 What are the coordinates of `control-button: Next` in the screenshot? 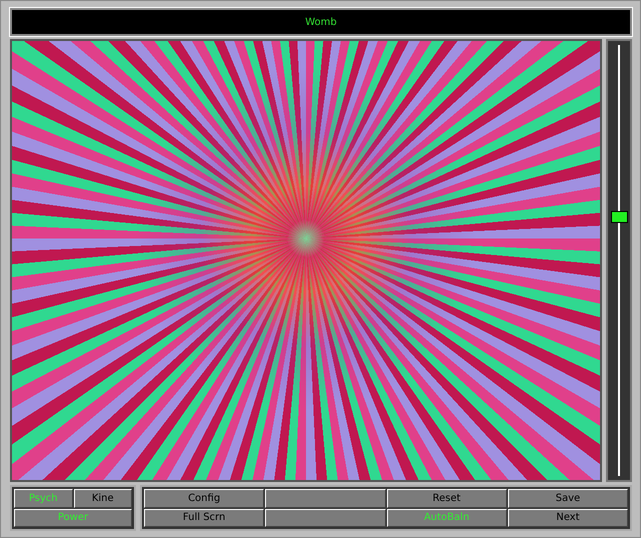 It's located at (568, 517).